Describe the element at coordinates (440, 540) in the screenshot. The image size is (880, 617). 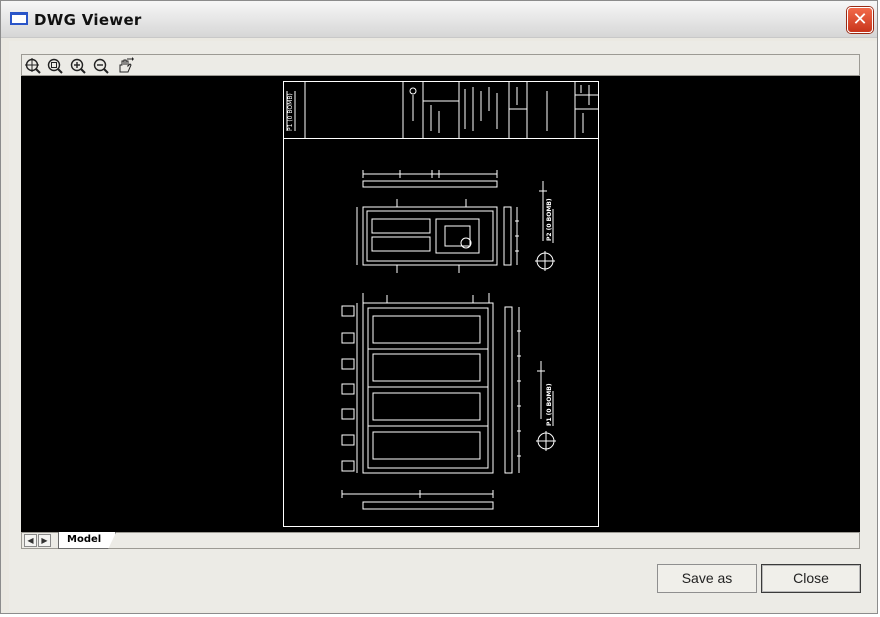
I see `layout-tab-bar: ◀ ▶ Model` at that location.